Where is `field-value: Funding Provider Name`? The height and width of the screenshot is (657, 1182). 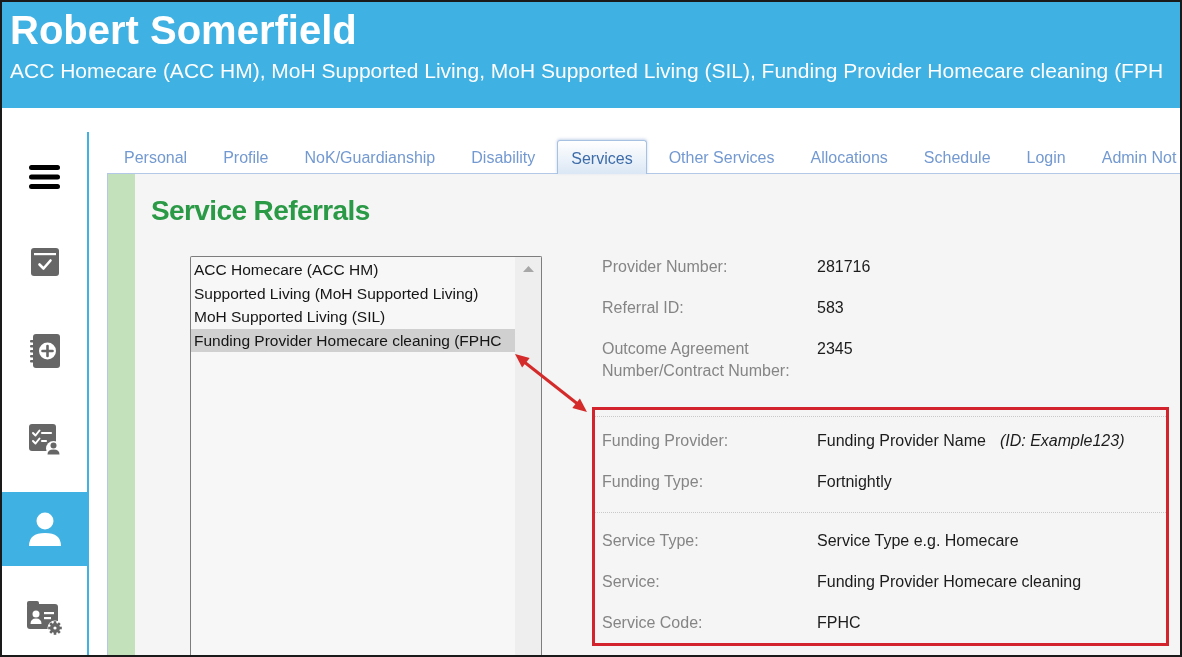
field-value: Funding Provider Name is located at coordinates (901, 441).